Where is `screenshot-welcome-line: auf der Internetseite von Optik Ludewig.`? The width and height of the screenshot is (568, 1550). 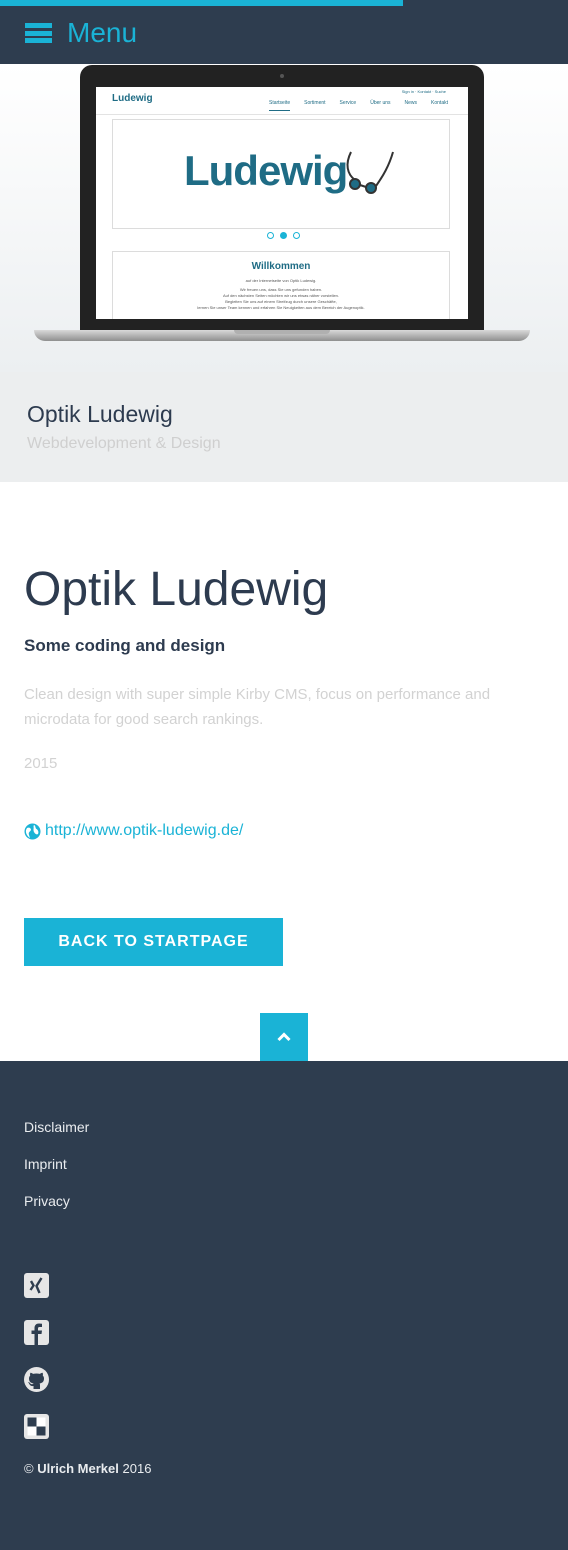
screenshot-welcome-line: auf der Internetseite von Optik Ludewig. is located at coordinates (281, 280).